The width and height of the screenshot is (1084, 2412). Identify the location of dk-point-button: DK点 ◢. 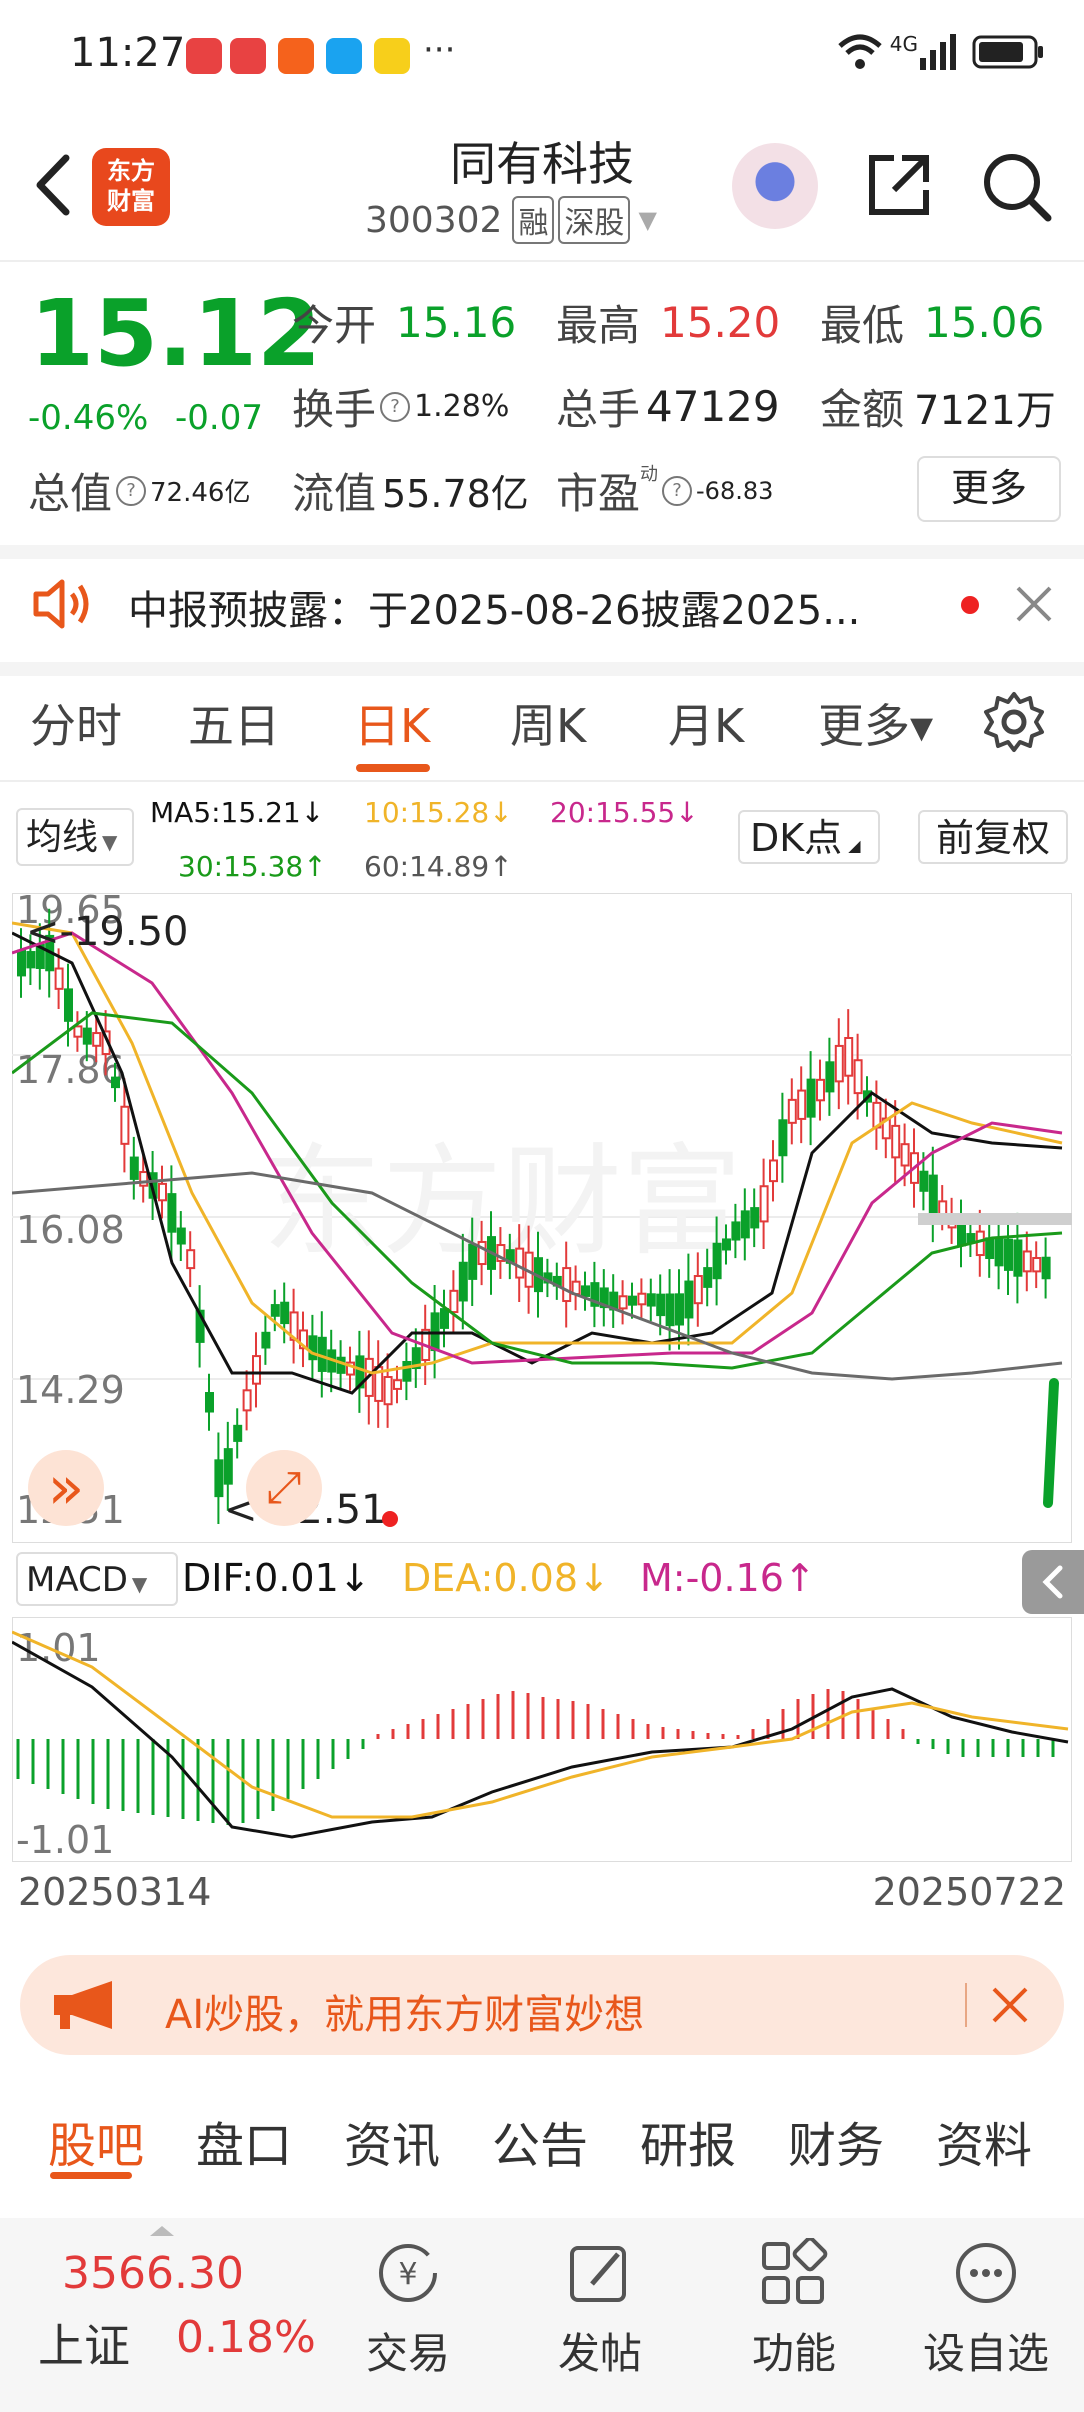
(809, 837).